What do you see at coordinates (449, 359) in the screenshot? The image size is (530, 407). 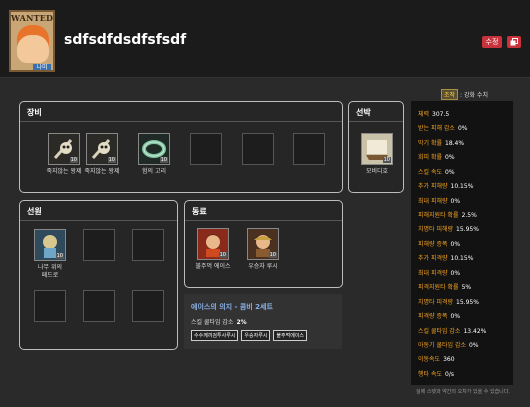 I see `stat-value: 360` at bounding box center [449, 359].